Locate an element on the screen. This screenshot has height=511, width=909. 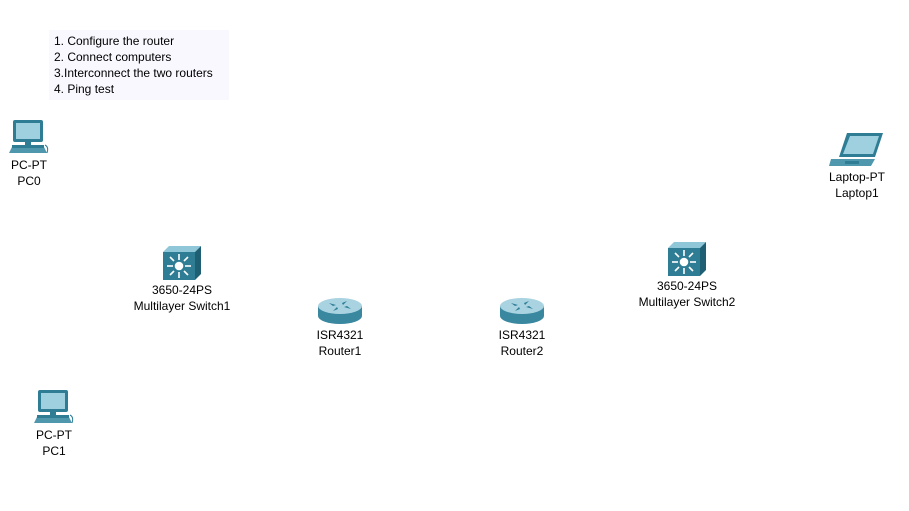
device-router1: ISR4321 Router1 is located at coordinates (340, 328).